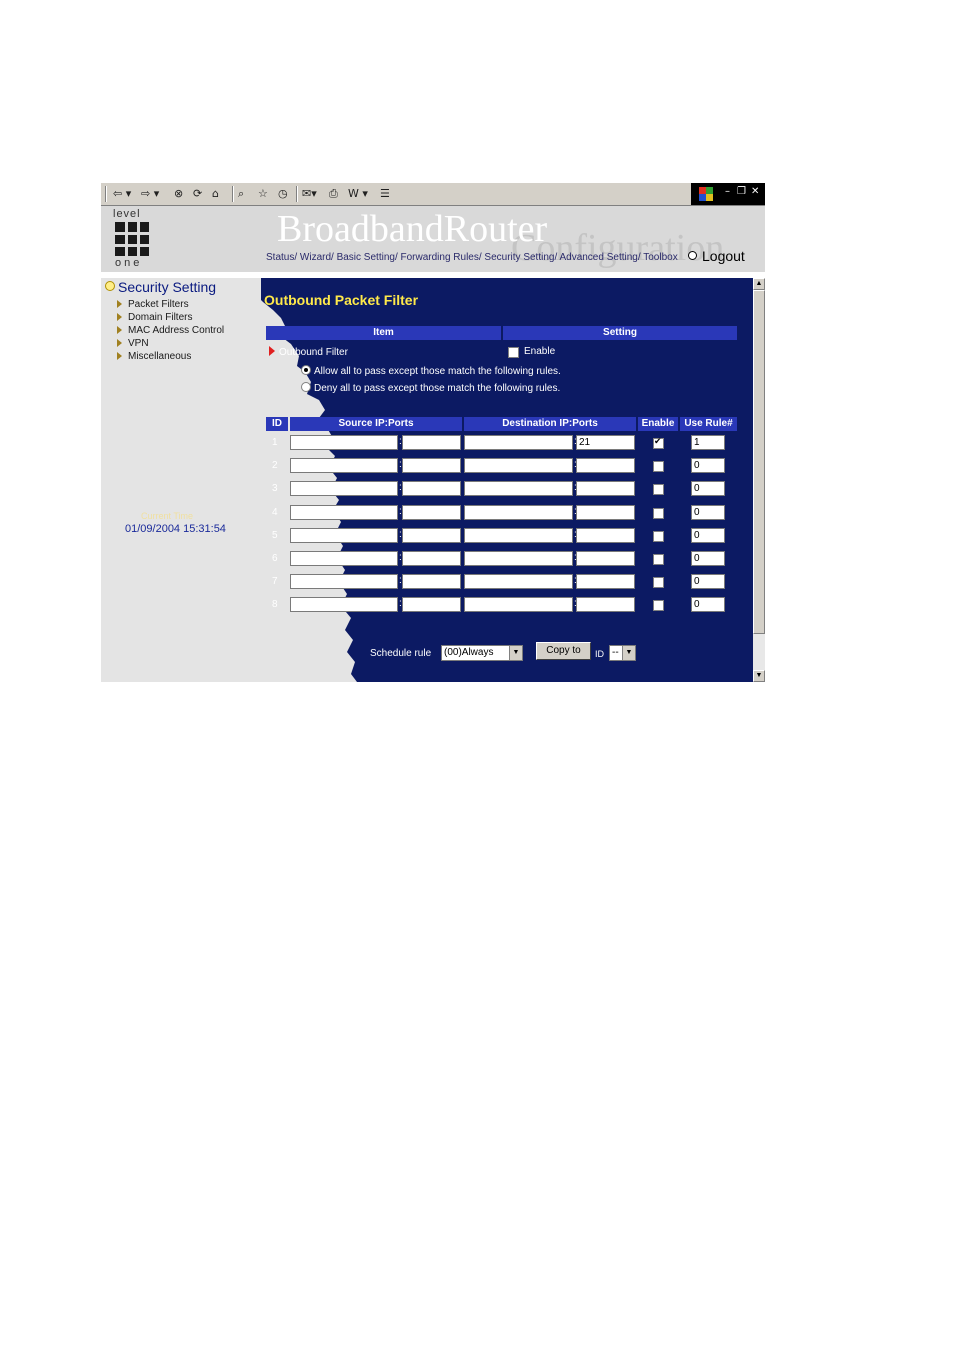 This screenshot has width=954, height=1351. What do you see at coordinates (482, 653) in the screenshot?
I see `schedule-rule-select: (00)Always ▼` at bounding box center [482, 653].